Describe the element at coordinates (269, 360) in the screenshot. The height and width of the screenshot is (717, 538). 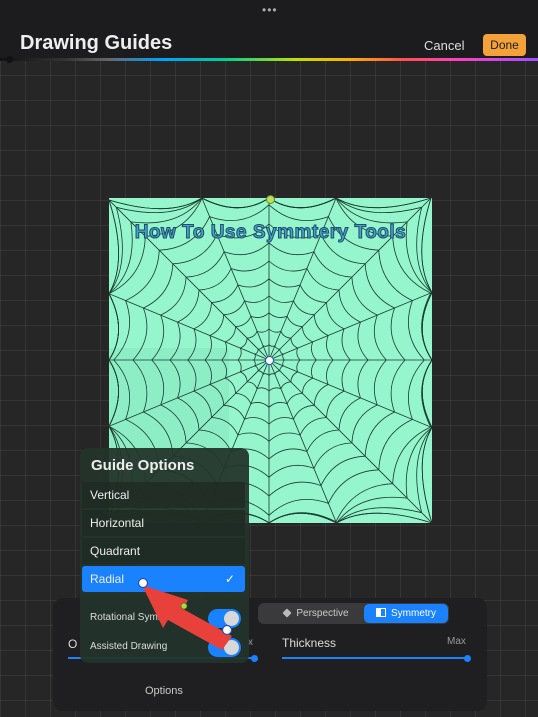
I see `center-handle` at that location.